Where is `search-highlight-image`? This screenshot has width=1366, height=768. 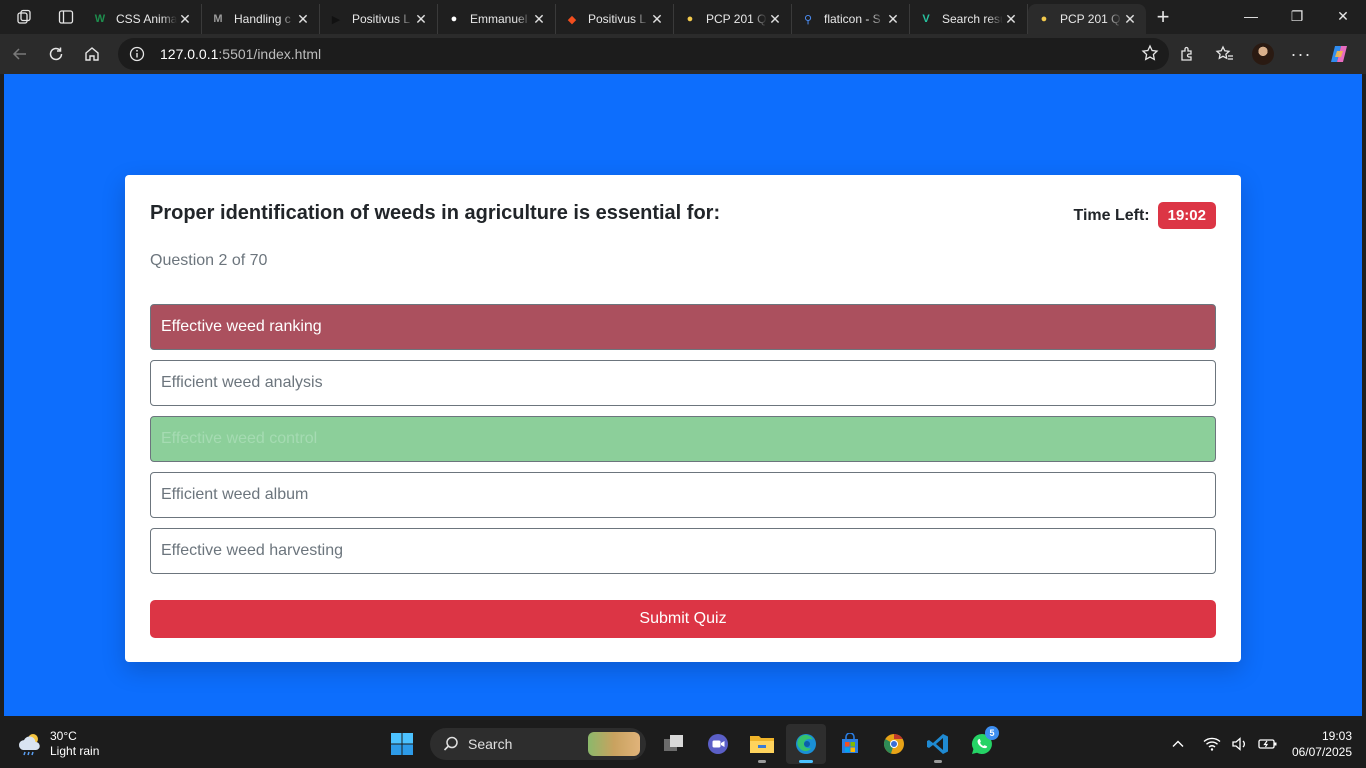 search-highlight-image is located at coordinates (614, 744).